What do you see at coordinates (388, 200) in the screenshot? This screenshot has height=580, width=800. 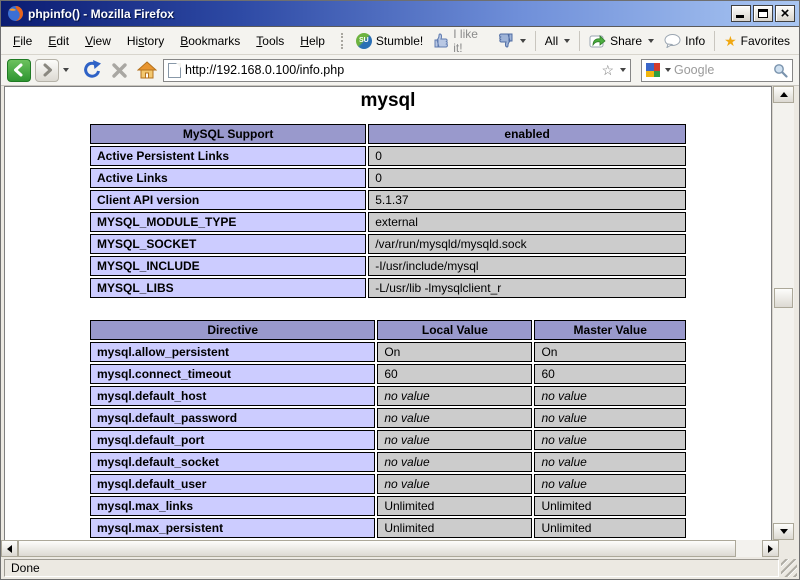 I see `table-row: Client API version 5.1.37` at bounding box center [388, 200].